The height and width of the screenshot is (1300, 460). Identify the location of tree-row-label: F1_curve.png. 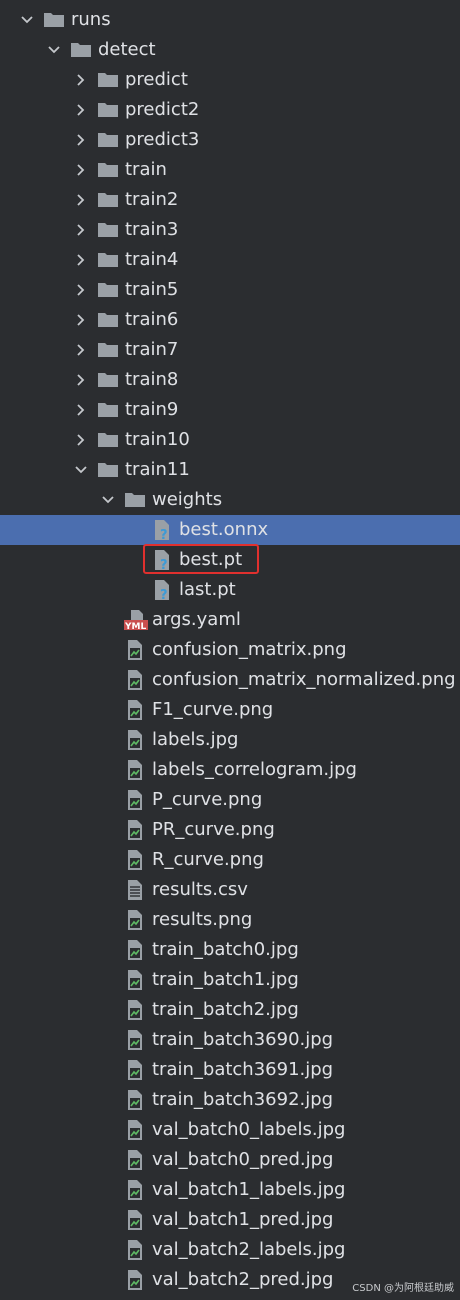
(213, 709).